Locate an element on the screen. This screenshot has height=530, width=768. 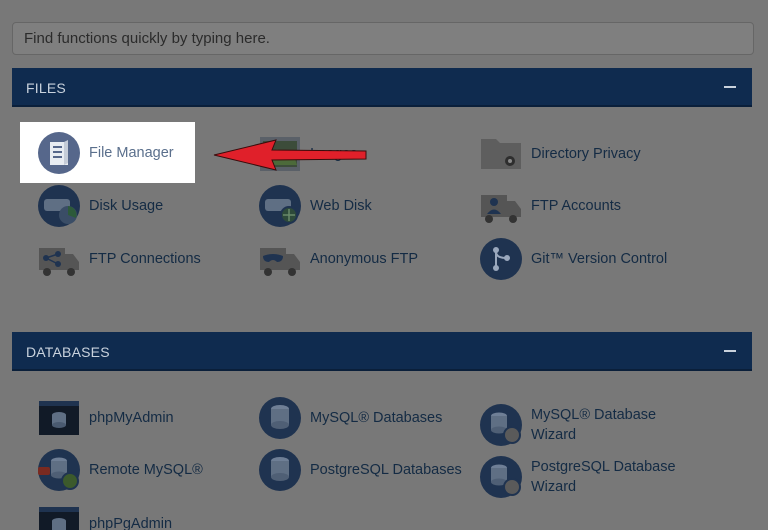
directory-privacy-label: Directory Privacy is located at coordinates (586, 154).